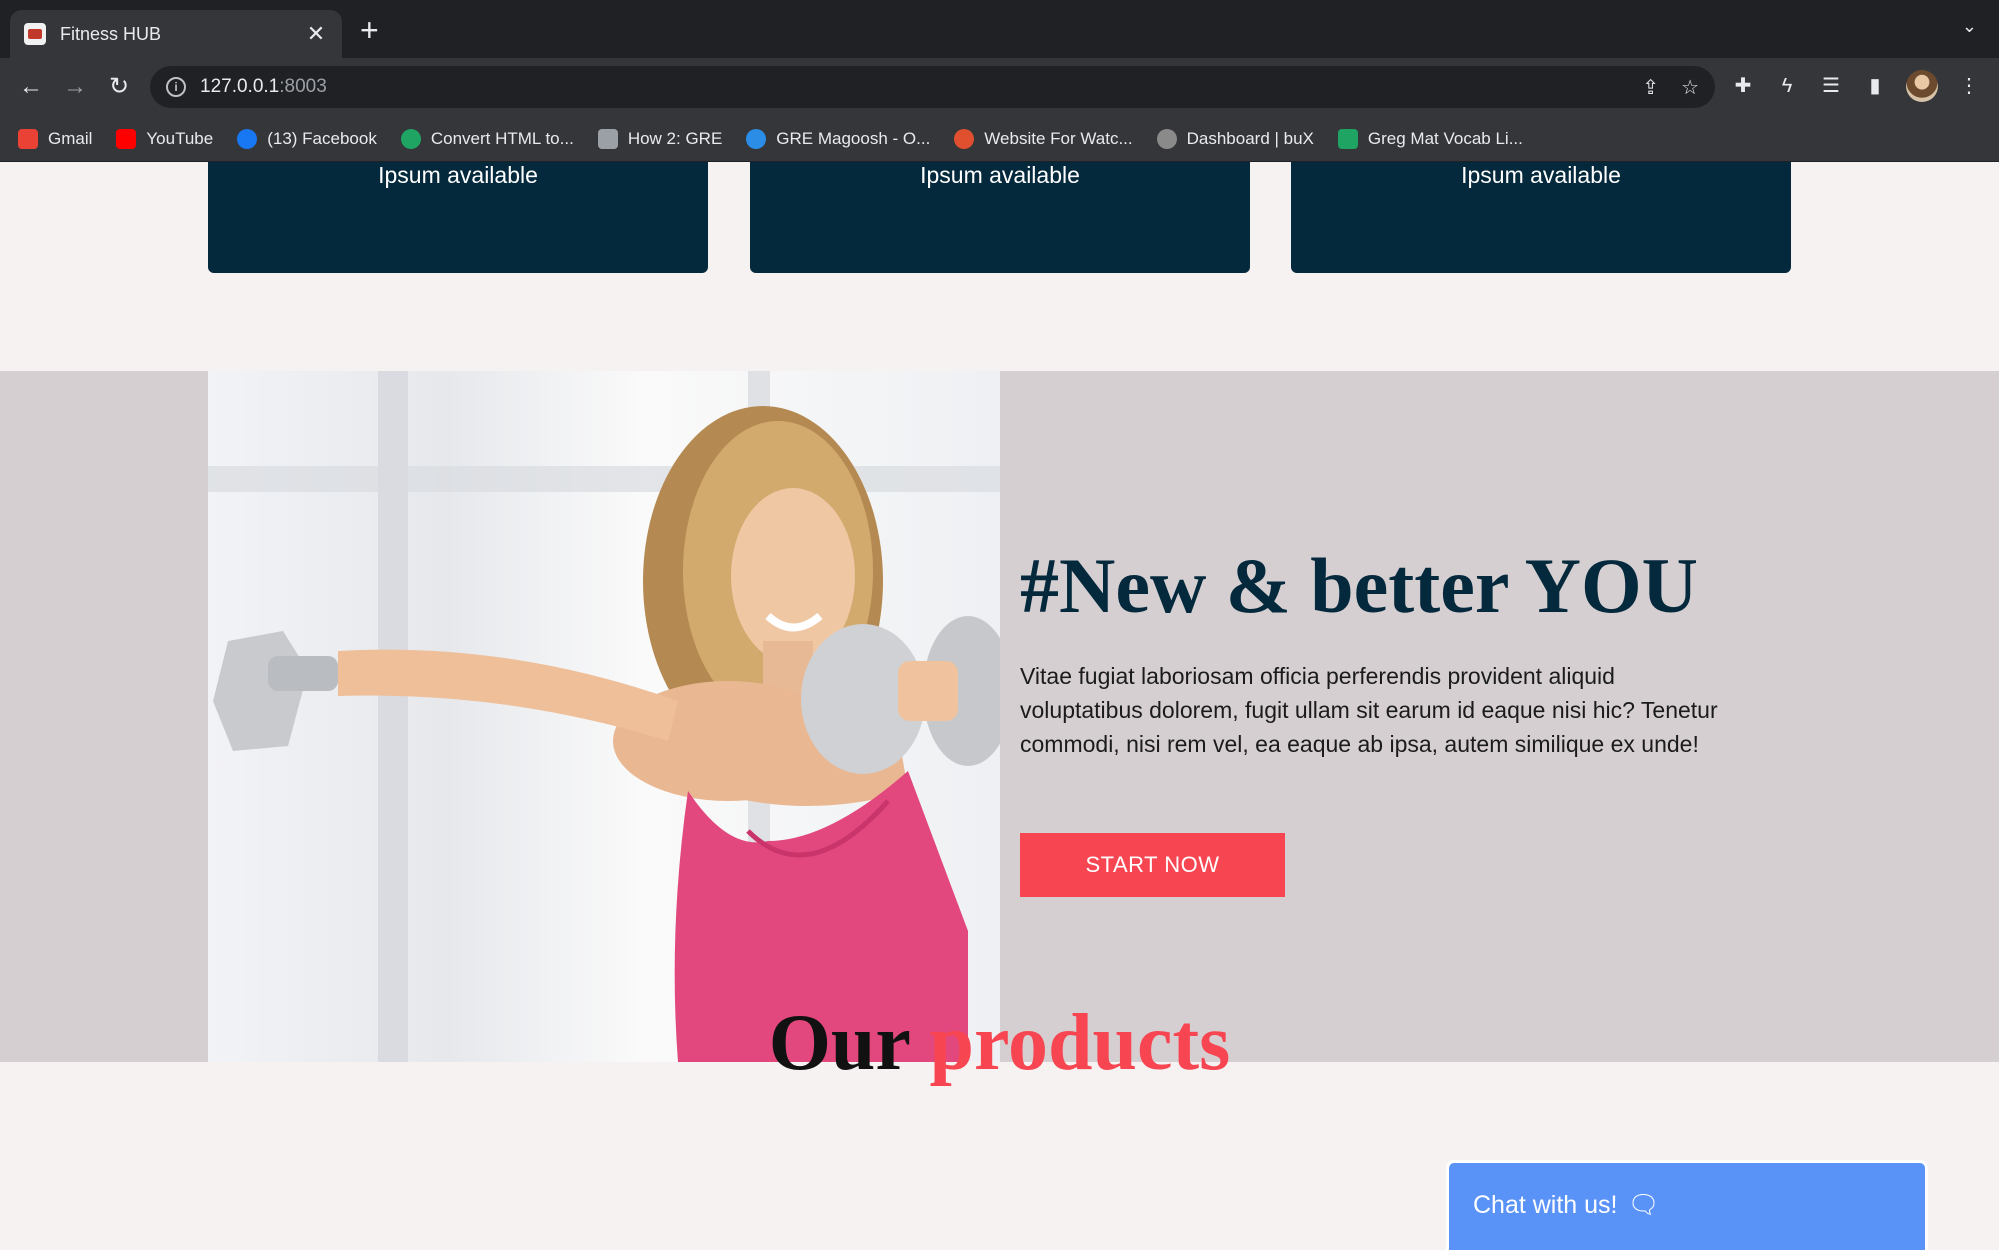  Describe the element at coordinates (1787, 86) in the screenshot. I see `extension-bolt-icon: ϟ` at that location.